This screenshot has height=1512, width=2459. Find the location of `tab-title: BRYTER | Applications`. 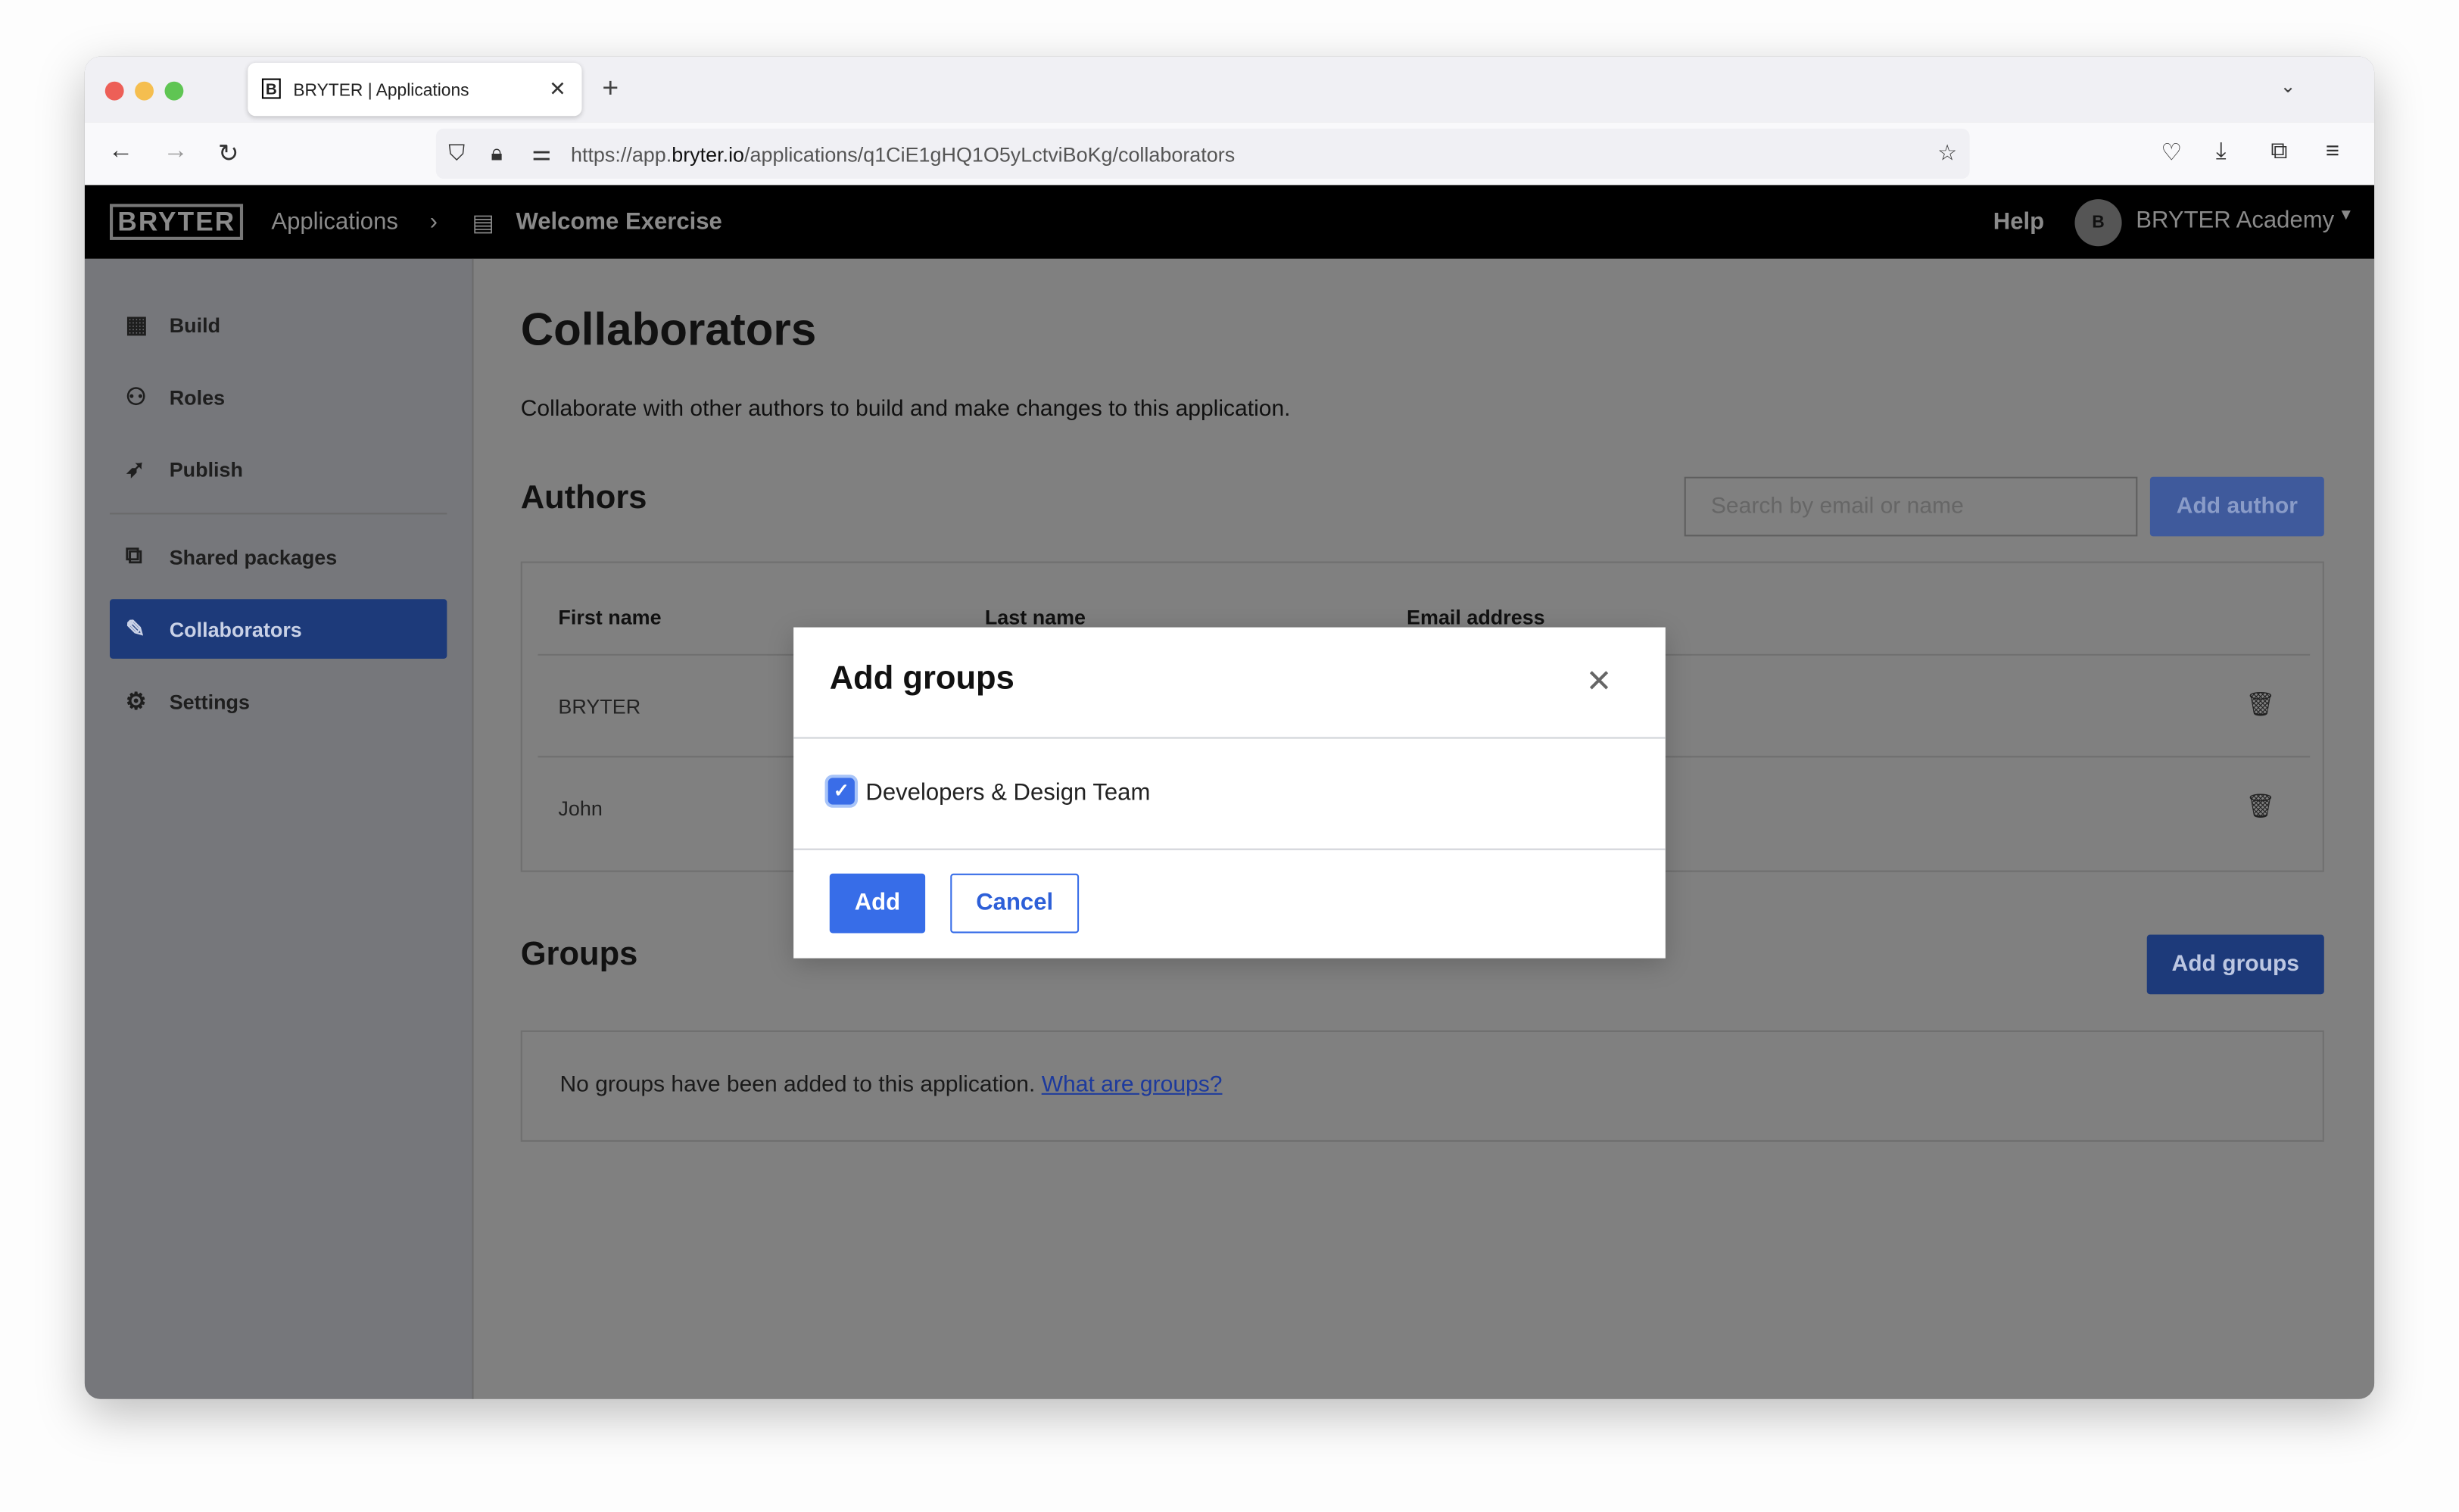

tab-title: BRYTER | Applications is located at coordinates (381, 91).